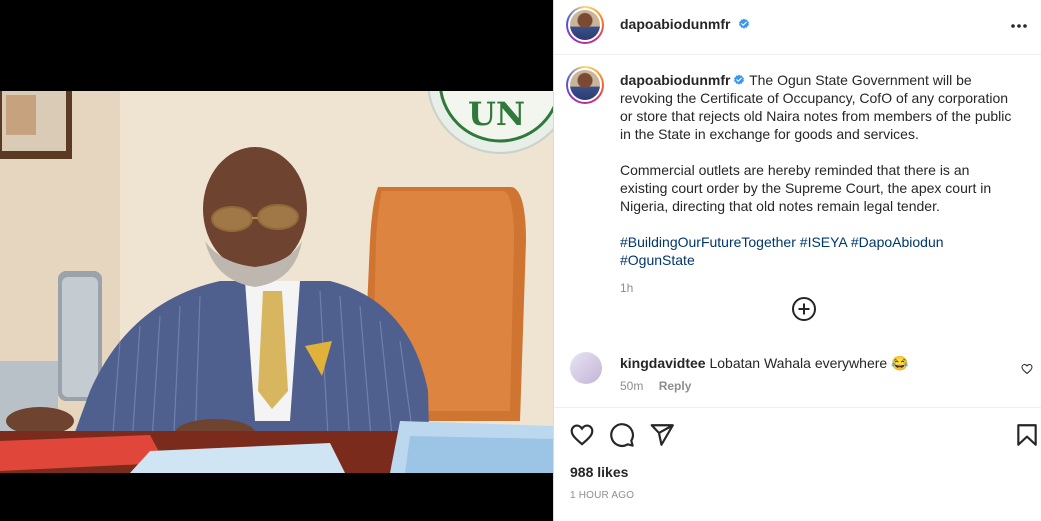 The width and height of the screenshot is (1041, 521). Describe the element at coordinates (675, 80) in the screenshot. I see `caption-username: dapoabiodunmfr` at that location.